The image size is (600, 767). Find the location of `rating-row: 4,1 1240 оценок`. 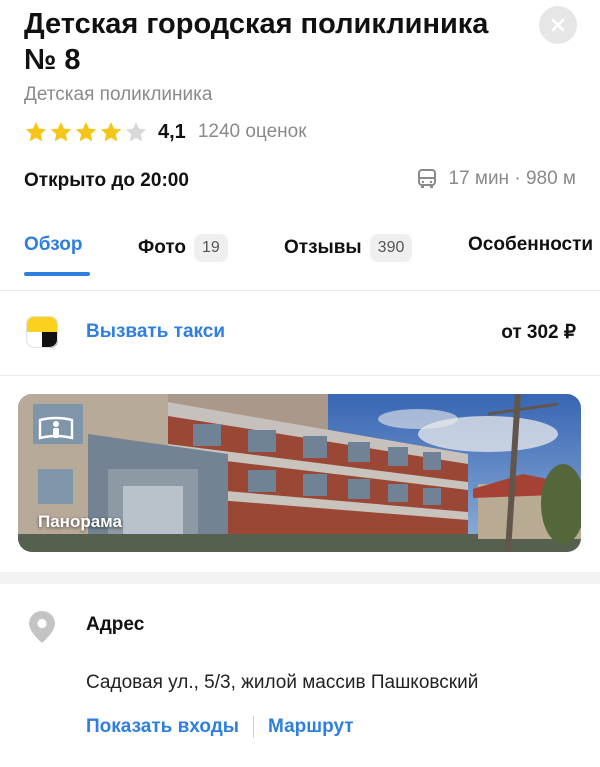

rating-row: 4,1 1240 оценок is located at coordinates (165, 132).